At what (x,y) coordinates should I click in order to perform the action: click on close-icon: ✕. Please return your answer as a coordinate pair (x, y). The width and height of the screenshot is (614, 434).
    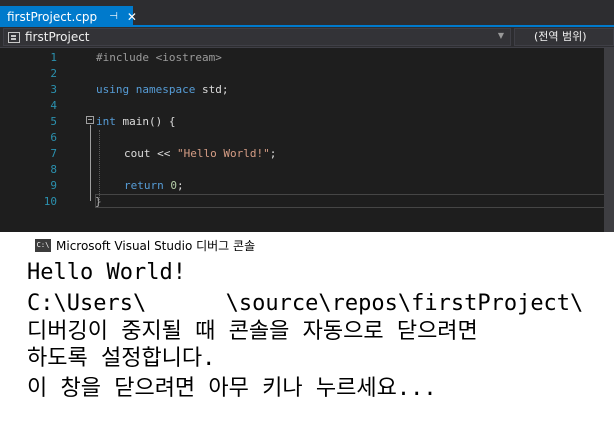
    Looking at the image, I should click on (132, 17).